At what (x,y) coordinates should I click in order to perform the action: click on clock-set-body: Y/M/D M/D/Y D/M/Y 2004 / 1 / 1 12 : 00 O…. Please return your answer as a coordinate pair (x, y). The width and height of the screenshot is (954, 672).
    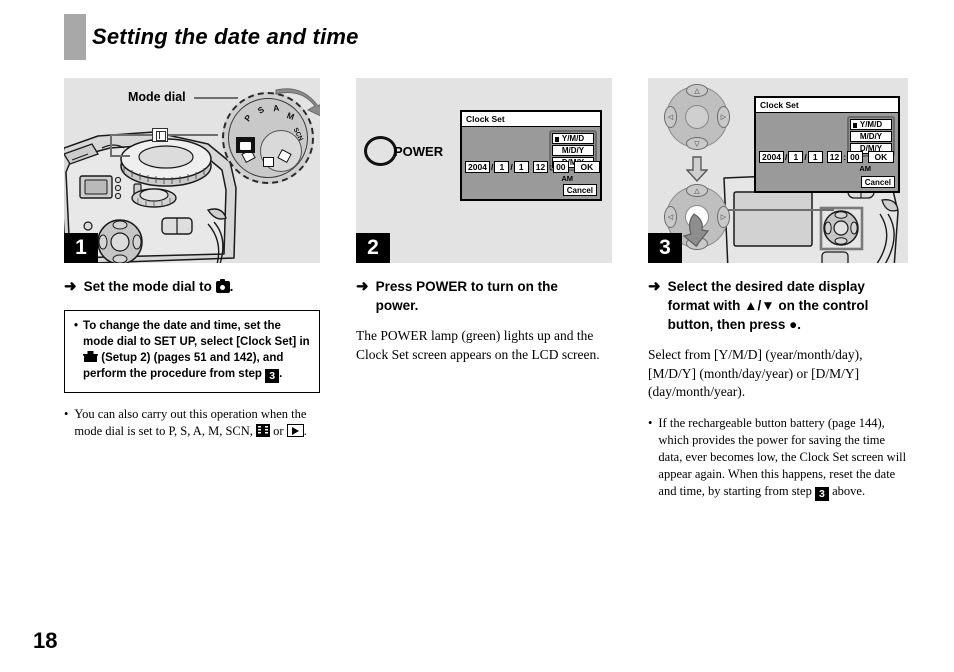
    Looking at the image, I should click on (531, 163).